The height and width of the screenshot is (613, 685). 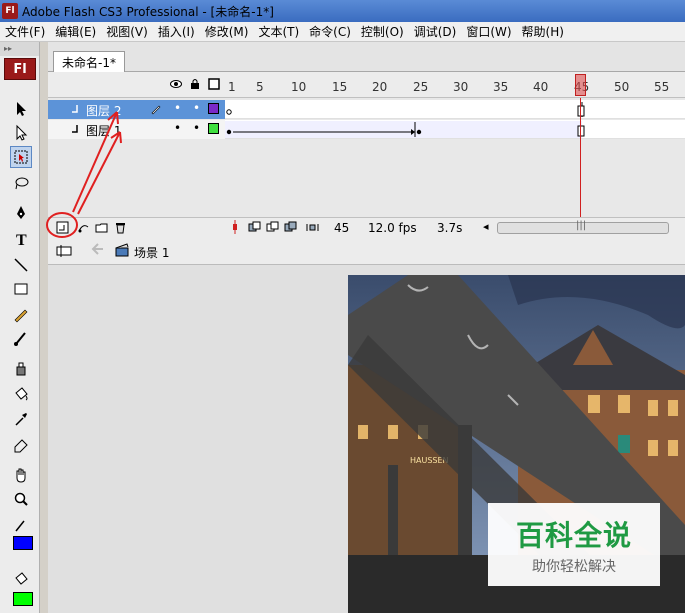 What do you see at coordinates (21, 525) in the screenshot?
I see `stroke-color-icon` at bounding box center [21, 525].